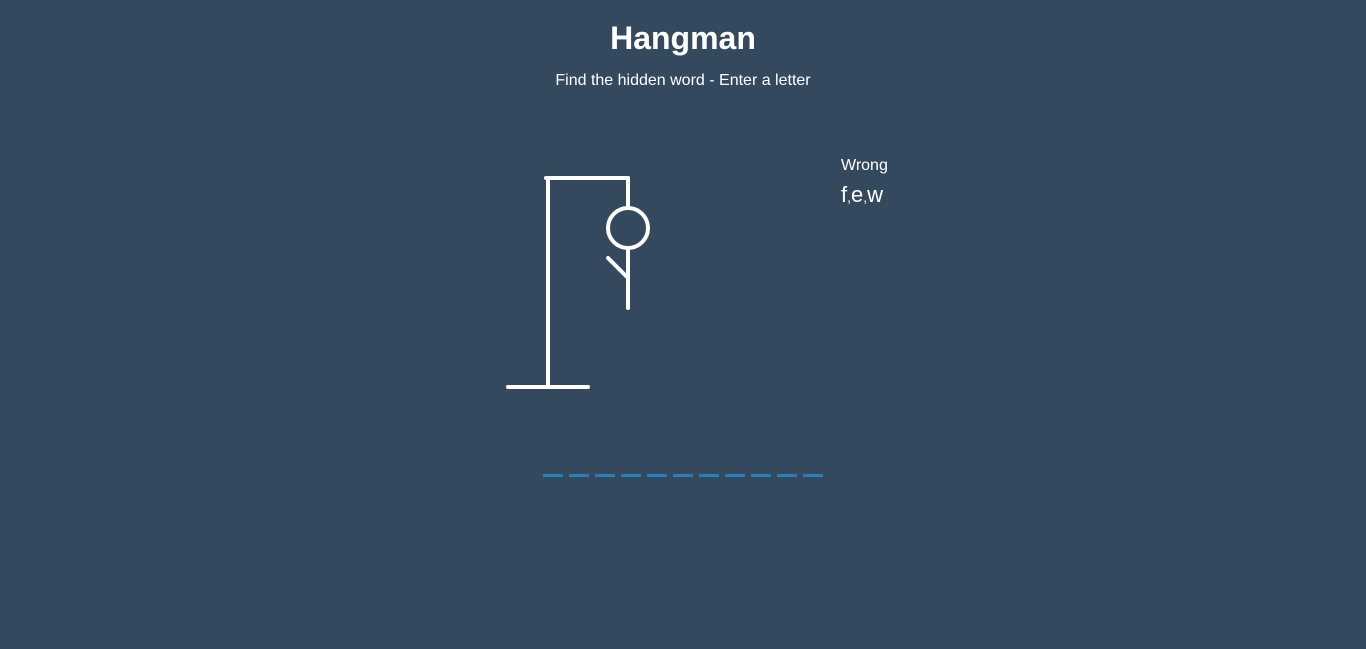 This screenshot has width=1366, height=649. Describe the element at coordinates (578, 282) in the screenshot. I see `hangman-figure` at that location.